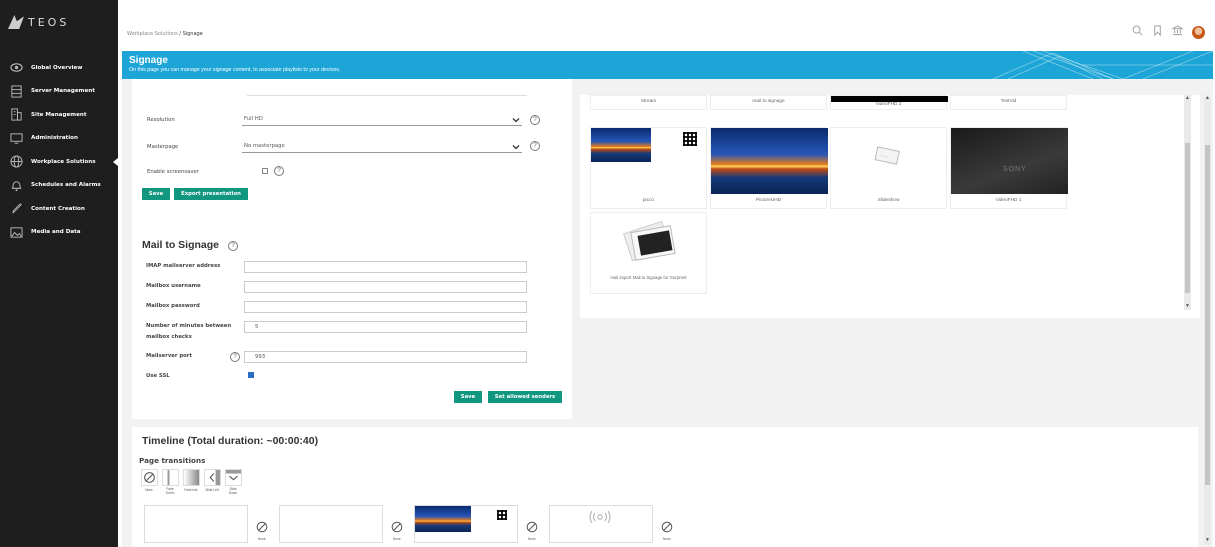 The image size is (1215, 547). What do you see at coordinates (387, 95) in the screenshot?
I see `top-input-edge` at bounding box center [387, 95].